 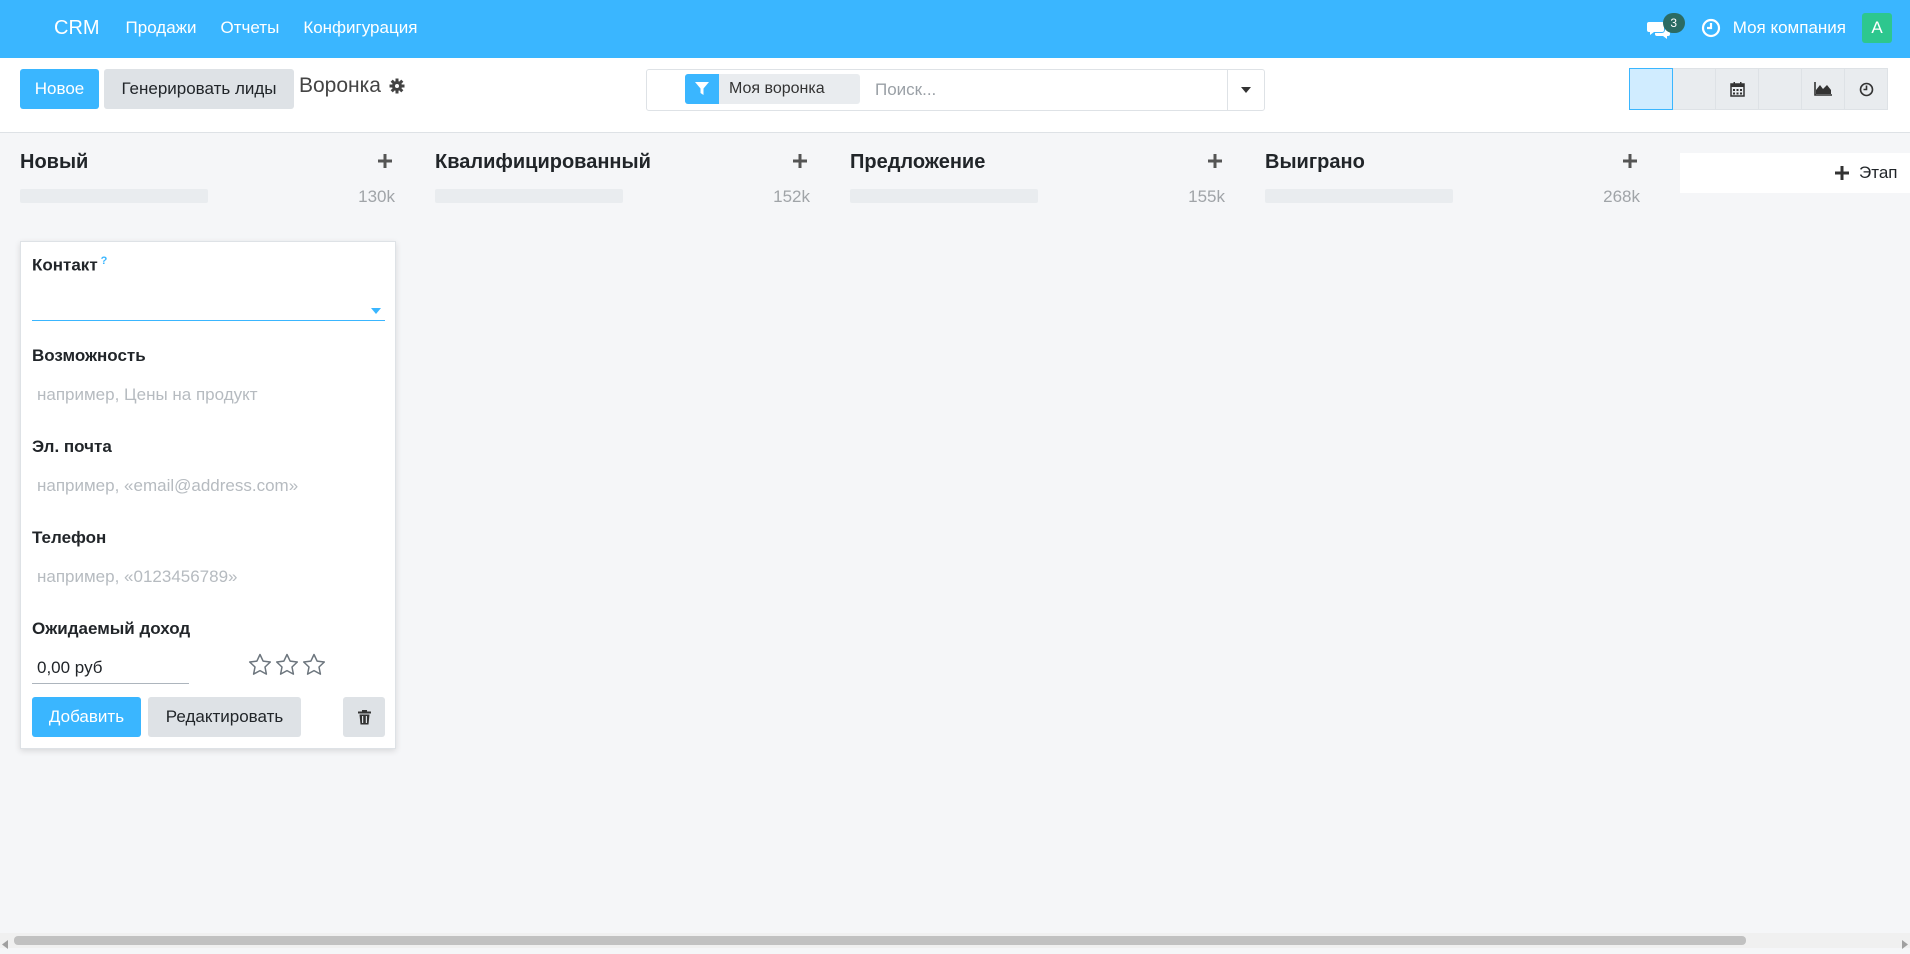 I want to click on column-sum: 155k, so click(x=1206, y=196).